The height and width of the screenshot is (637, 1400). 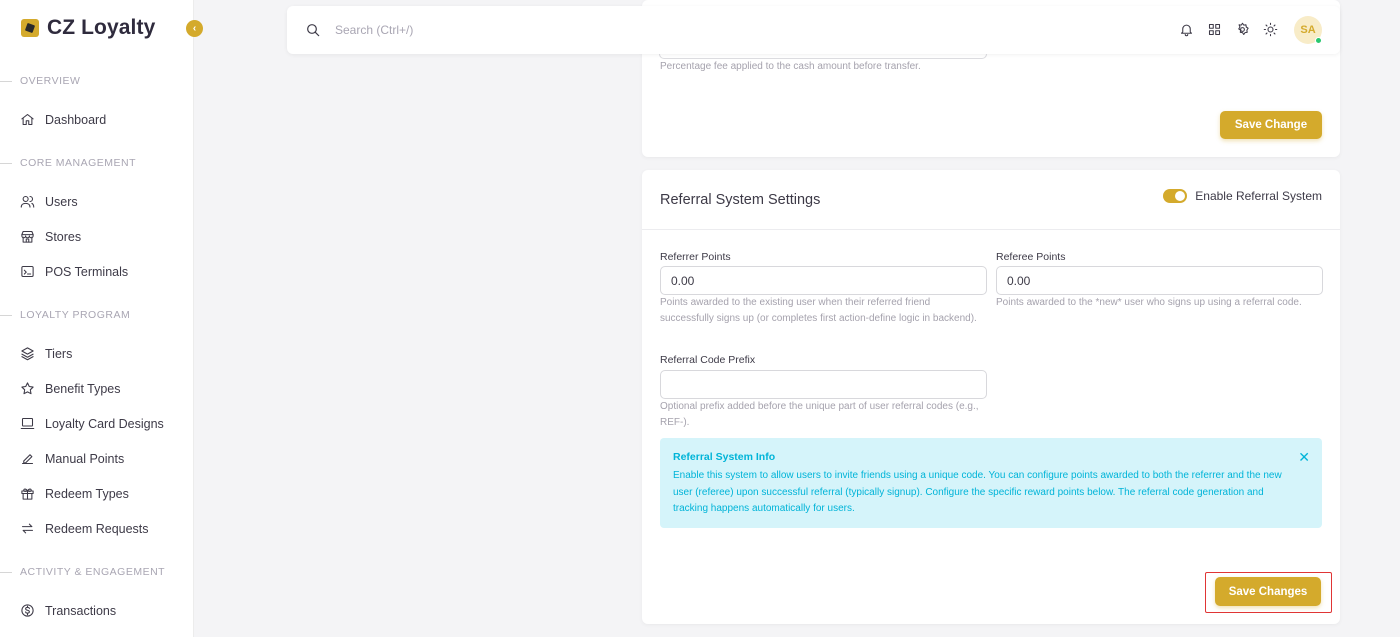 I want to click on sidebar-item-dashboard: Dashboard, so click(x=63, y=119).